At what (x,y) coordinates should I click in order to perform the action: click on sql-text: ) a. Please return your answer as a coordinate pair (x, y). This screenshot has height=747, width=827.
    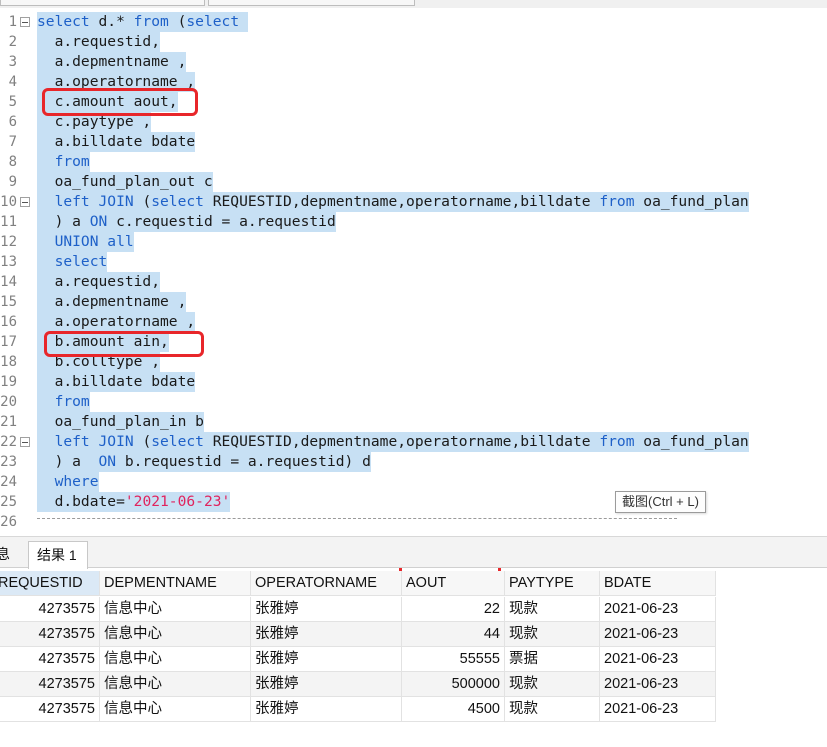
    Looking at the image, I should click on (68, 461).